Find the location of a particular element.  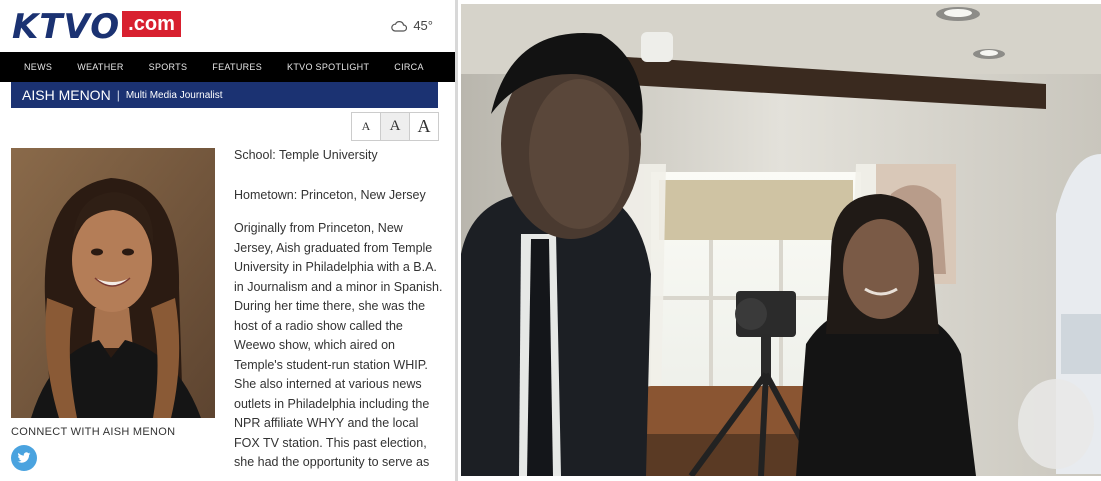

text-size-large-button: A is located at coordinates (424, 126).